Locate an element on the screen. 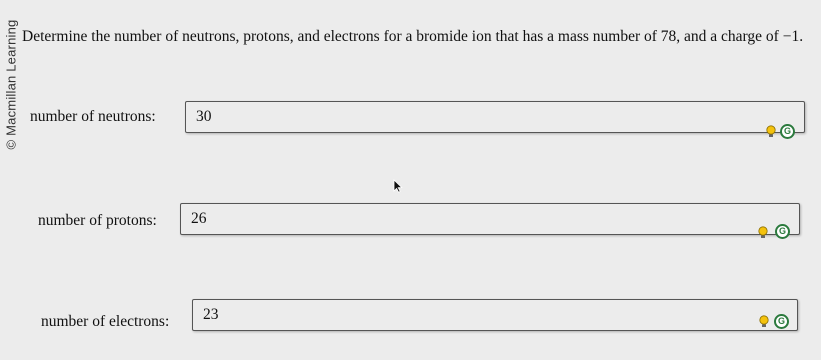 This screenshot has width=821, height=360. electrons-answer-box is located at coordinates (495, 315).